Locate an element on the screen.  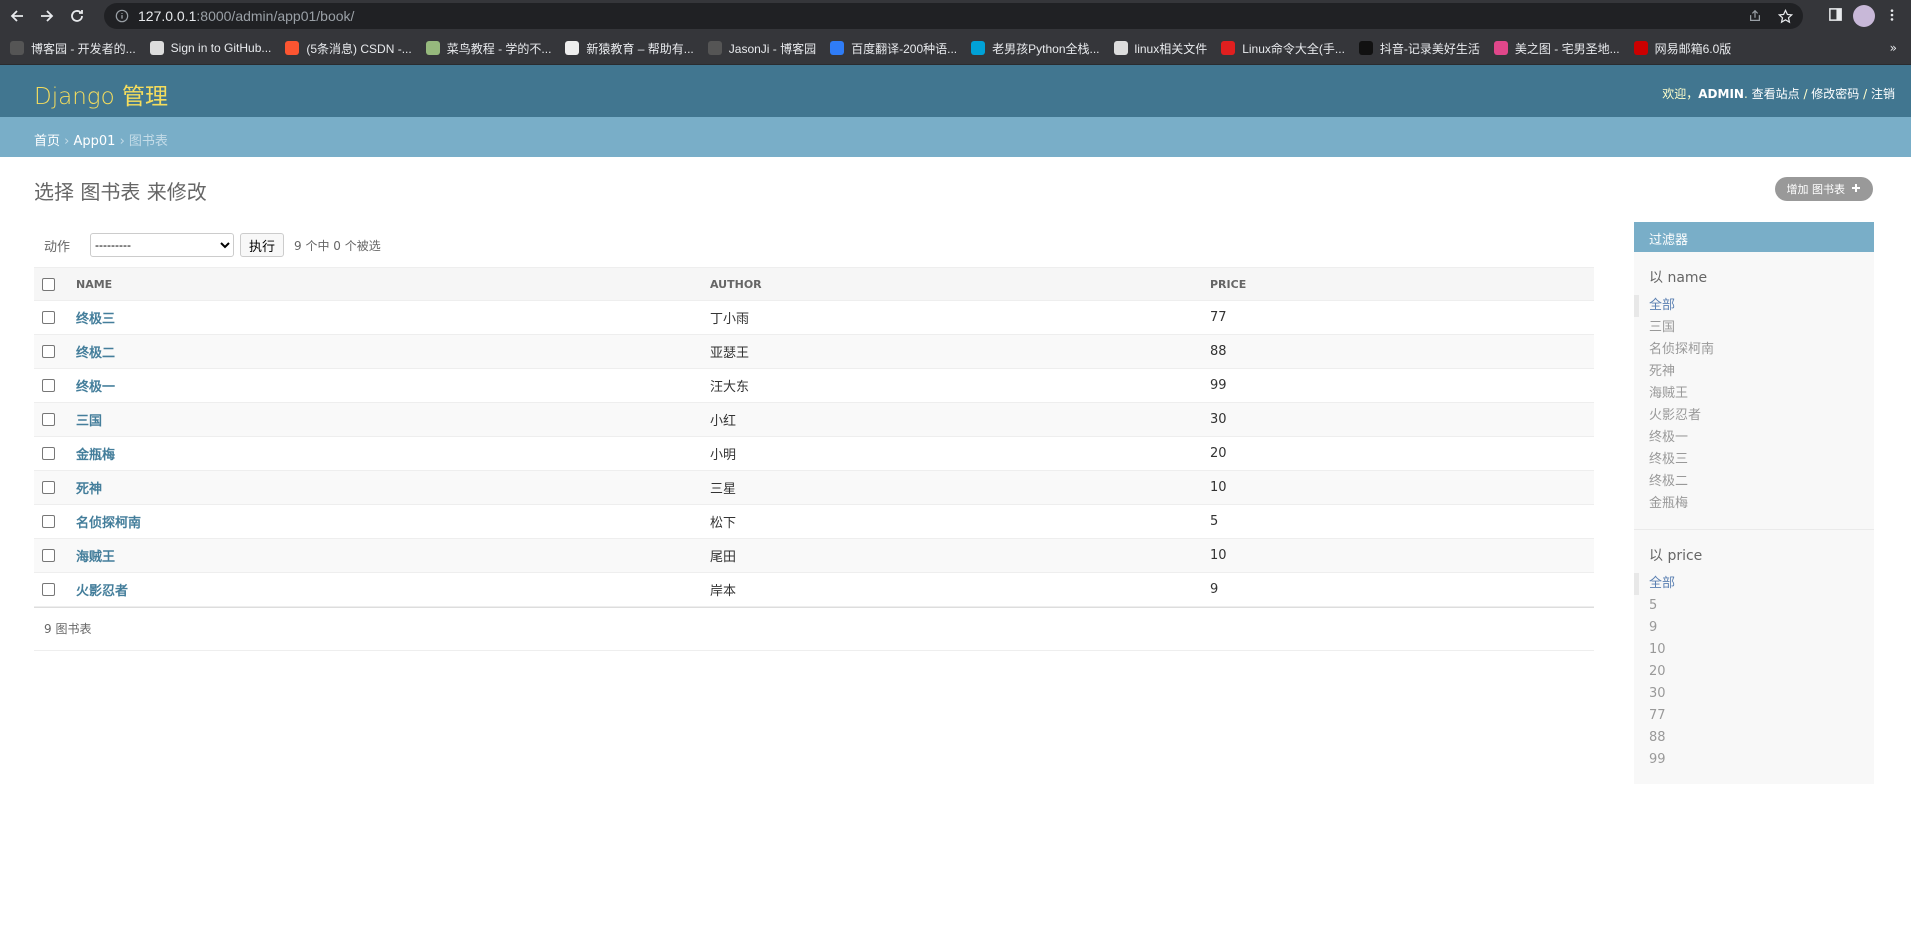
bookmark-item: 抖音-记录美好生活 is located at coordinates (1419, 48).